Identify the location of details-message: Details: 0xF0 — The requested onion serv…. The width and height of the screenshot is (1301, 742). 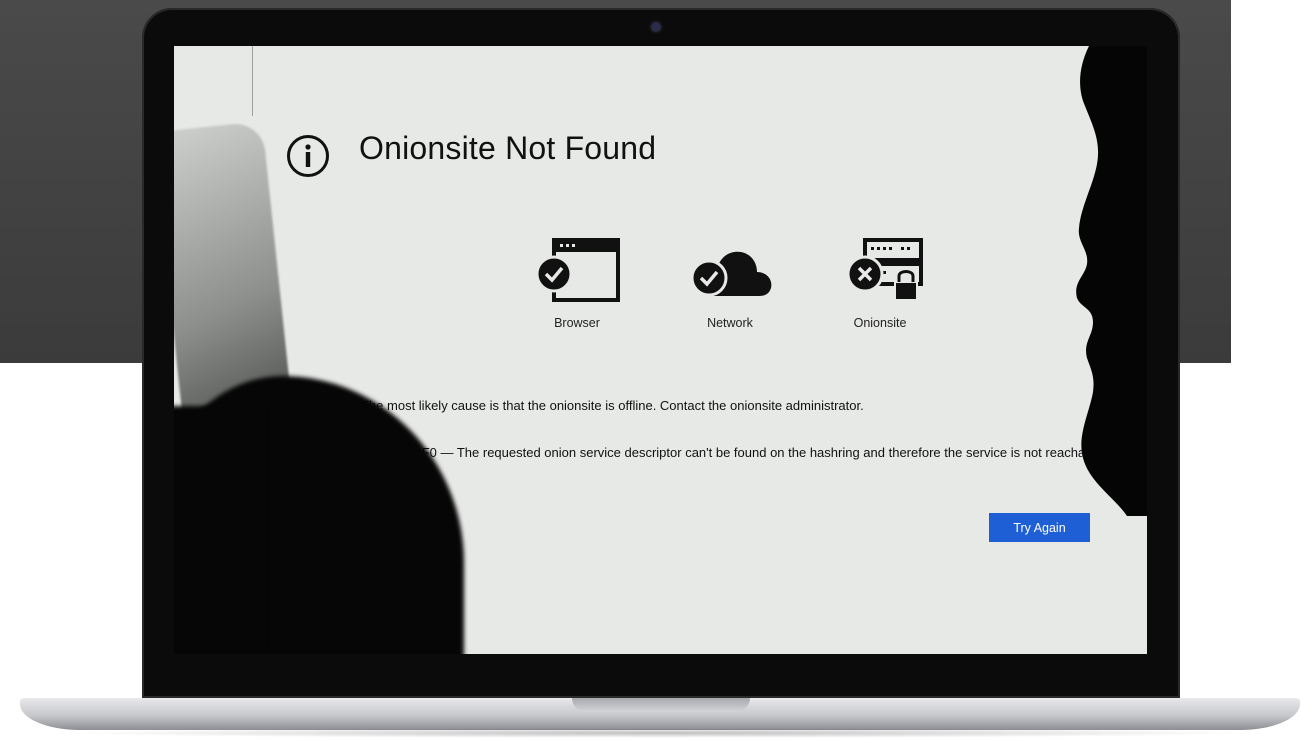
(732, 462).